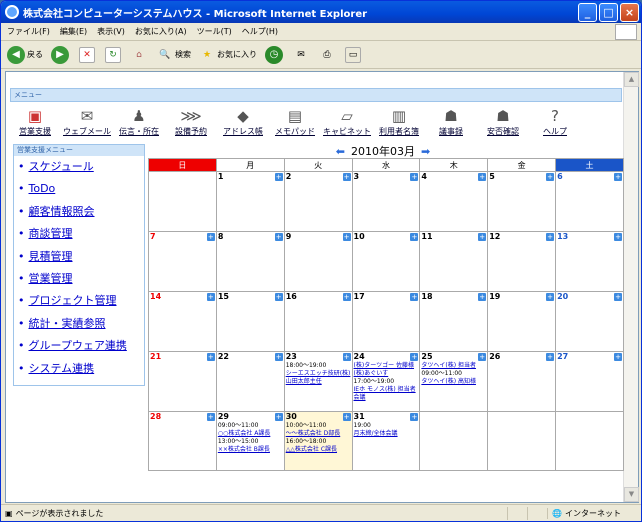 The height and width of the screenshot is (522, 642). Describe the element at coordinates (347, 121) in the screenshot. I see `menu-item-6: ▱ キャビネット` at that location.